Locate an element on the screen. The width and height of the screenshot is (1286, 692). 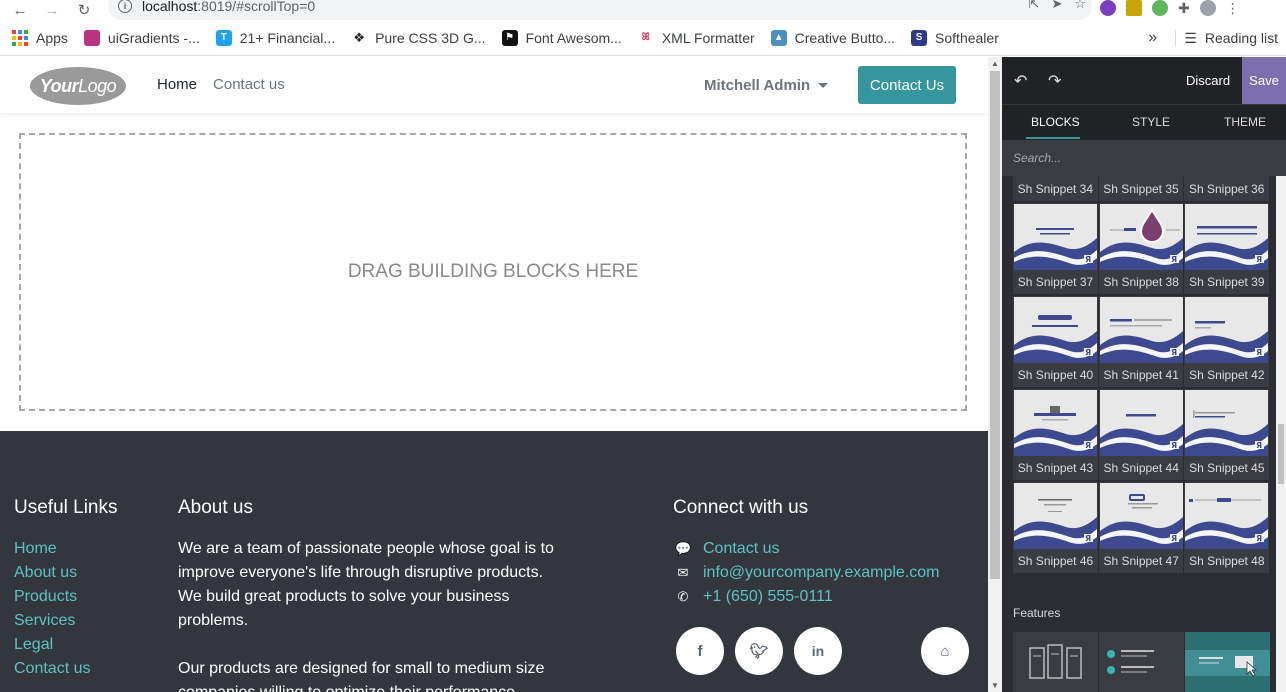
footer-email-link: info@yourcompany.example.com is located at coordinates (821, 573).